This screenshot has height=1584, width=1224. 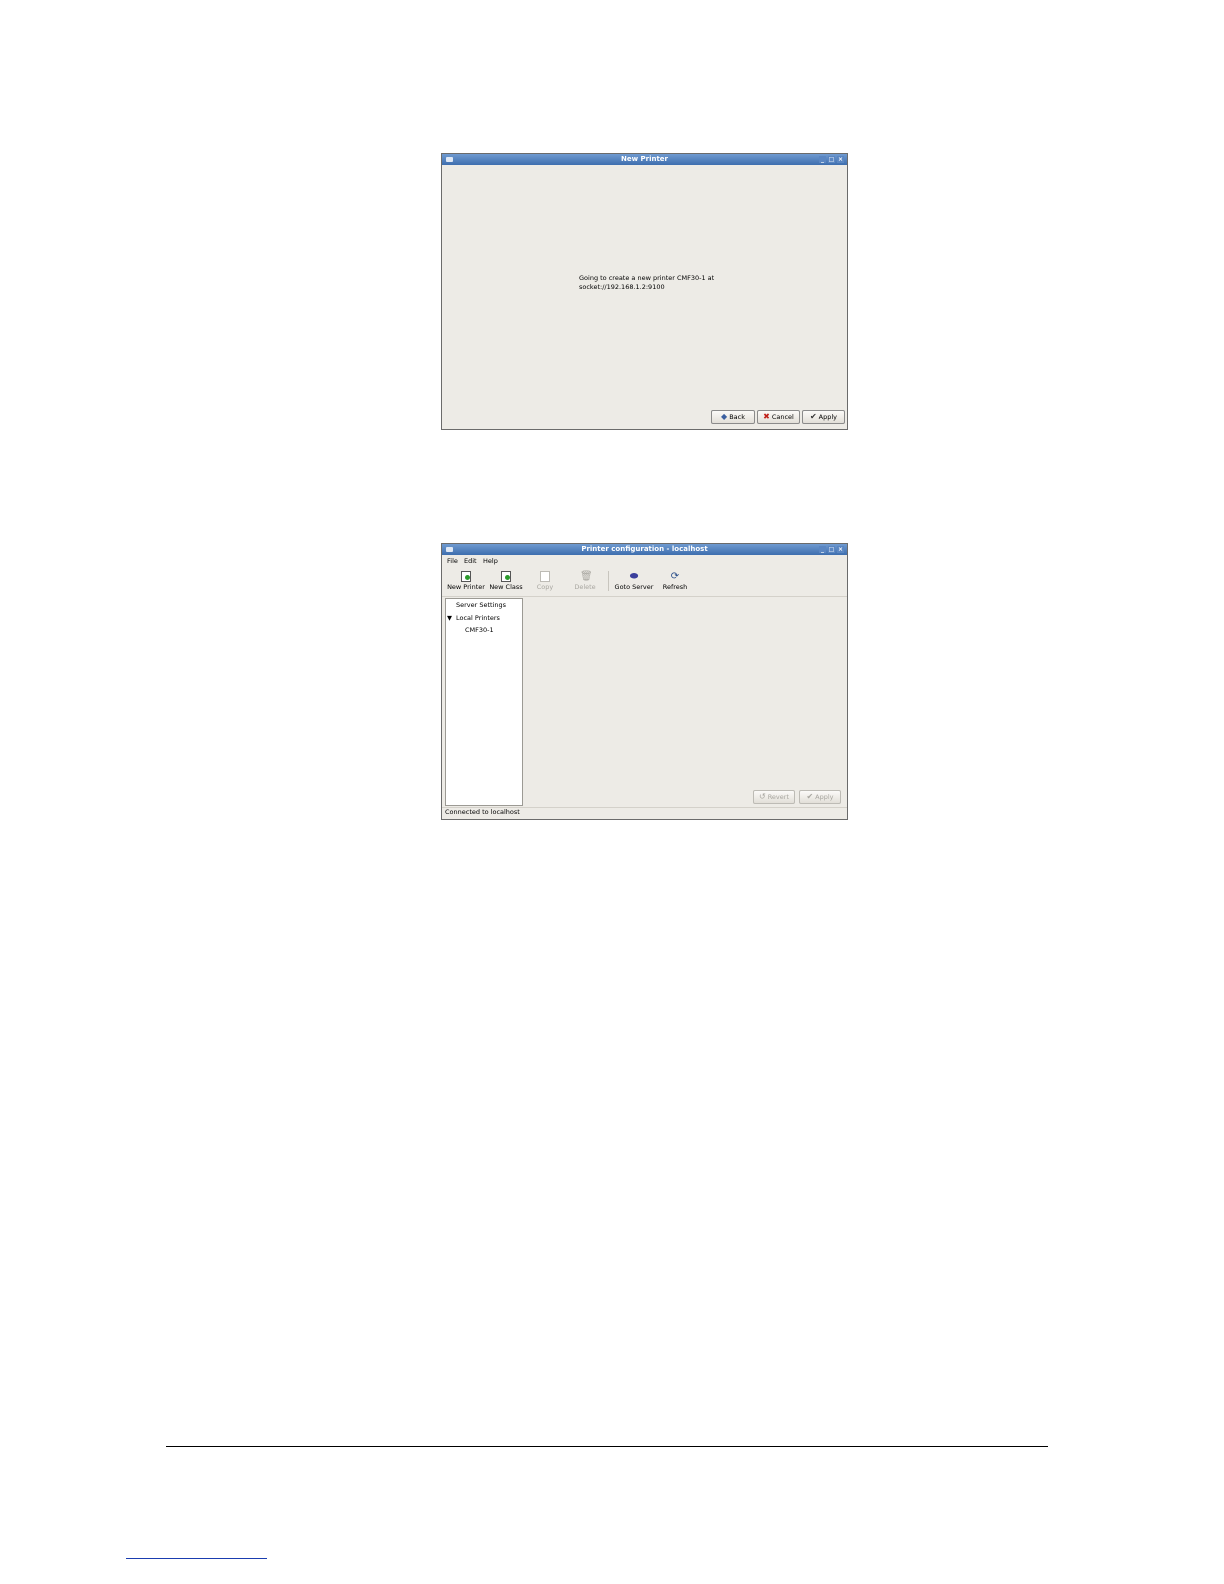 I want to click on footer-rule, so click(x=607, y=1446).